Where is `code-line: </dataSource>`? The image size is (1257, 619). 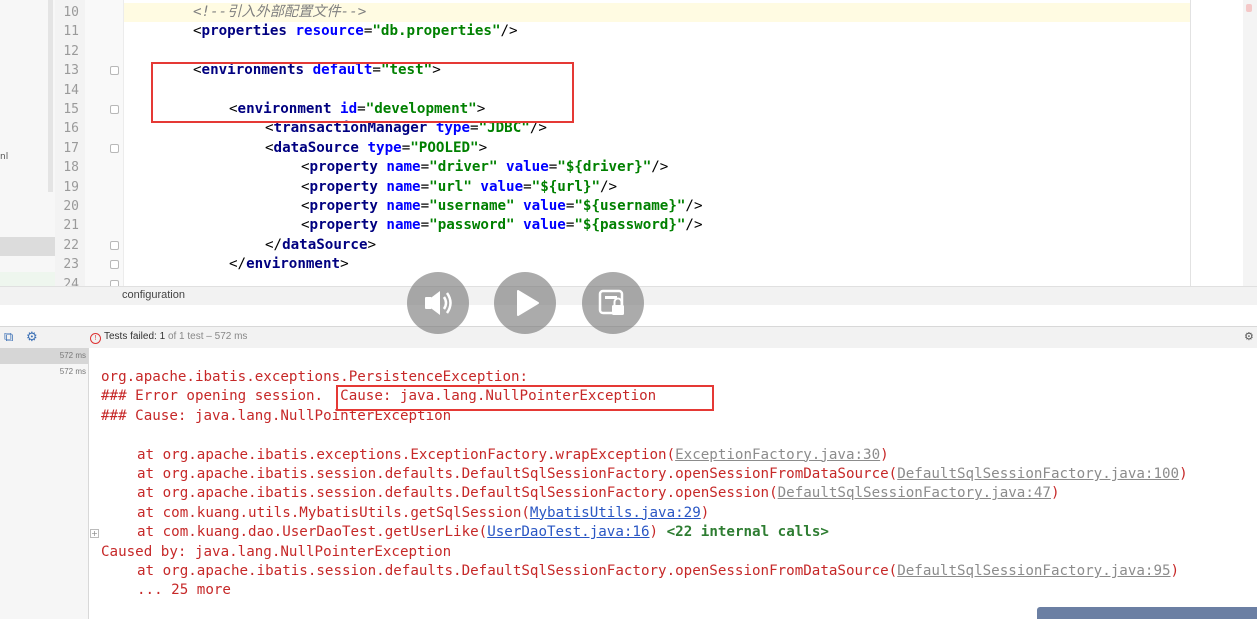
code-line: </dataSource> is located at coordinates (320, 245).